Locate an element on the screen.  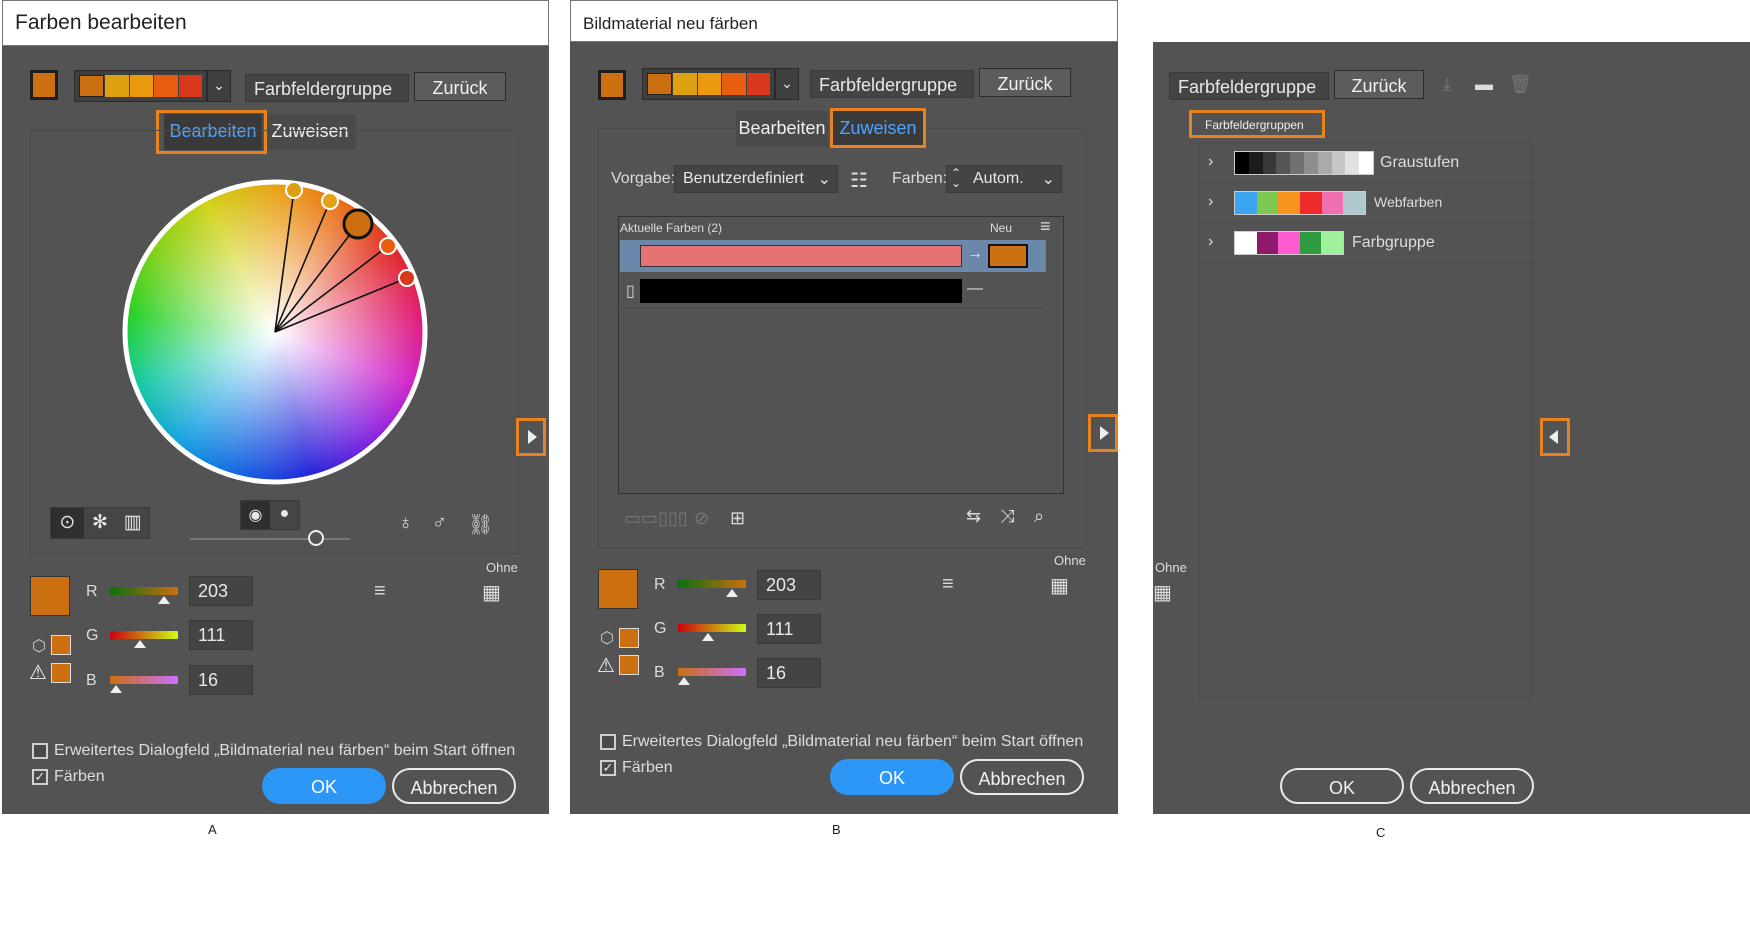
colors-dropdown: ⌃ ⌄ Autom. ⌄ is located at coordinates (1004, 179).